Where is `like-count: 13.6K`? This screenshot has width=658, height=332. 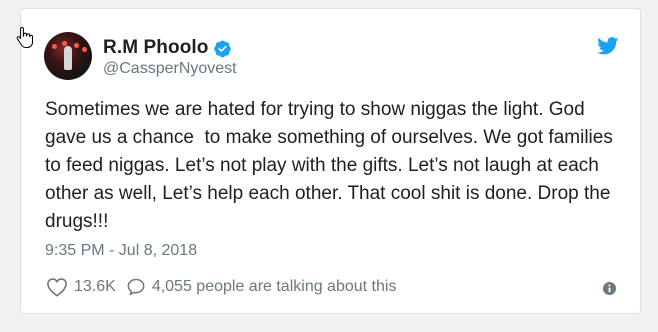 like-count: 13.6K is located at coordinates (95, 287).